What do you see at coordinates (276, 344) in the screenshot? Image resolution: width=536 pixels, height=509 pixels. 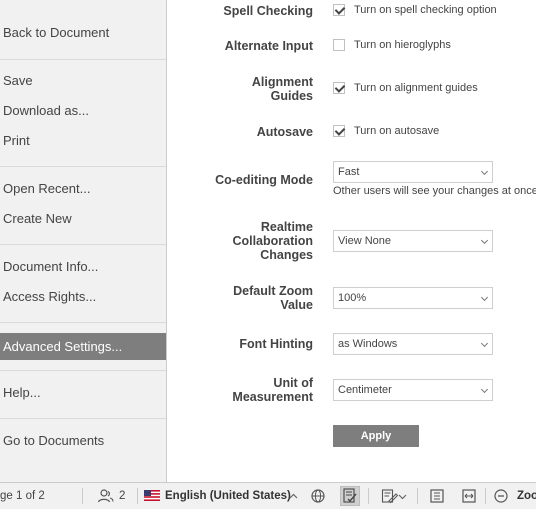 I see `font-hinting-label: Font Hinting` at bounding box center [276, 344].